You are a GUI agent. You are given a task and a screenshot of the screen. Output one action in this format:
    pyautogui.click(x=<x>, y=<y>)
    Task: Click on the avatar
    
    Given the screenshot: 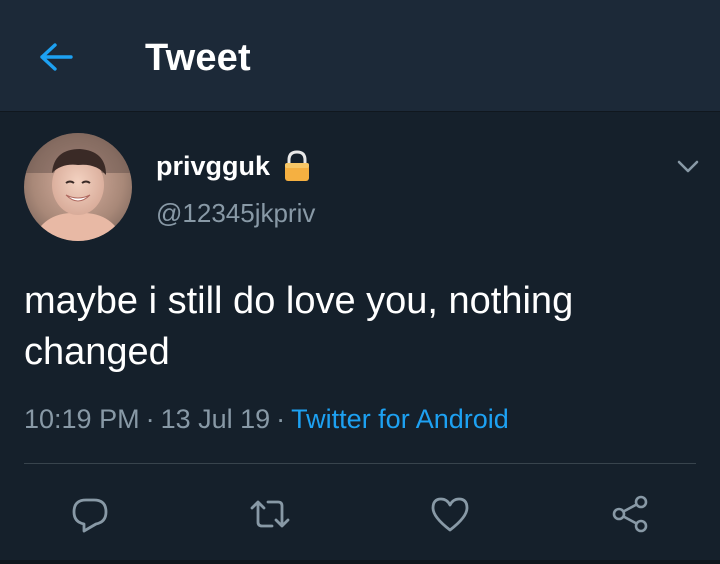 What is the action you would take?
    pyautogui.click(x=78, y=187)
    